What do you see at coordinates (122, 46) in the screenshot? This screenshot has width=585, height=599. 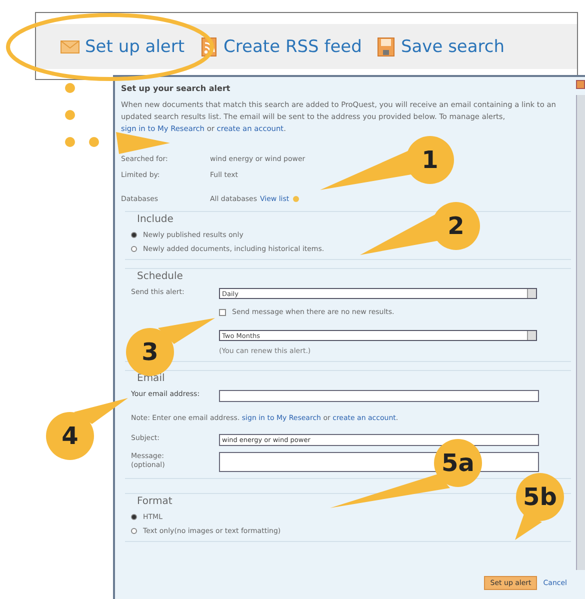 I see `toolbar-link: Set up alert` at bounding box center [122, 46].